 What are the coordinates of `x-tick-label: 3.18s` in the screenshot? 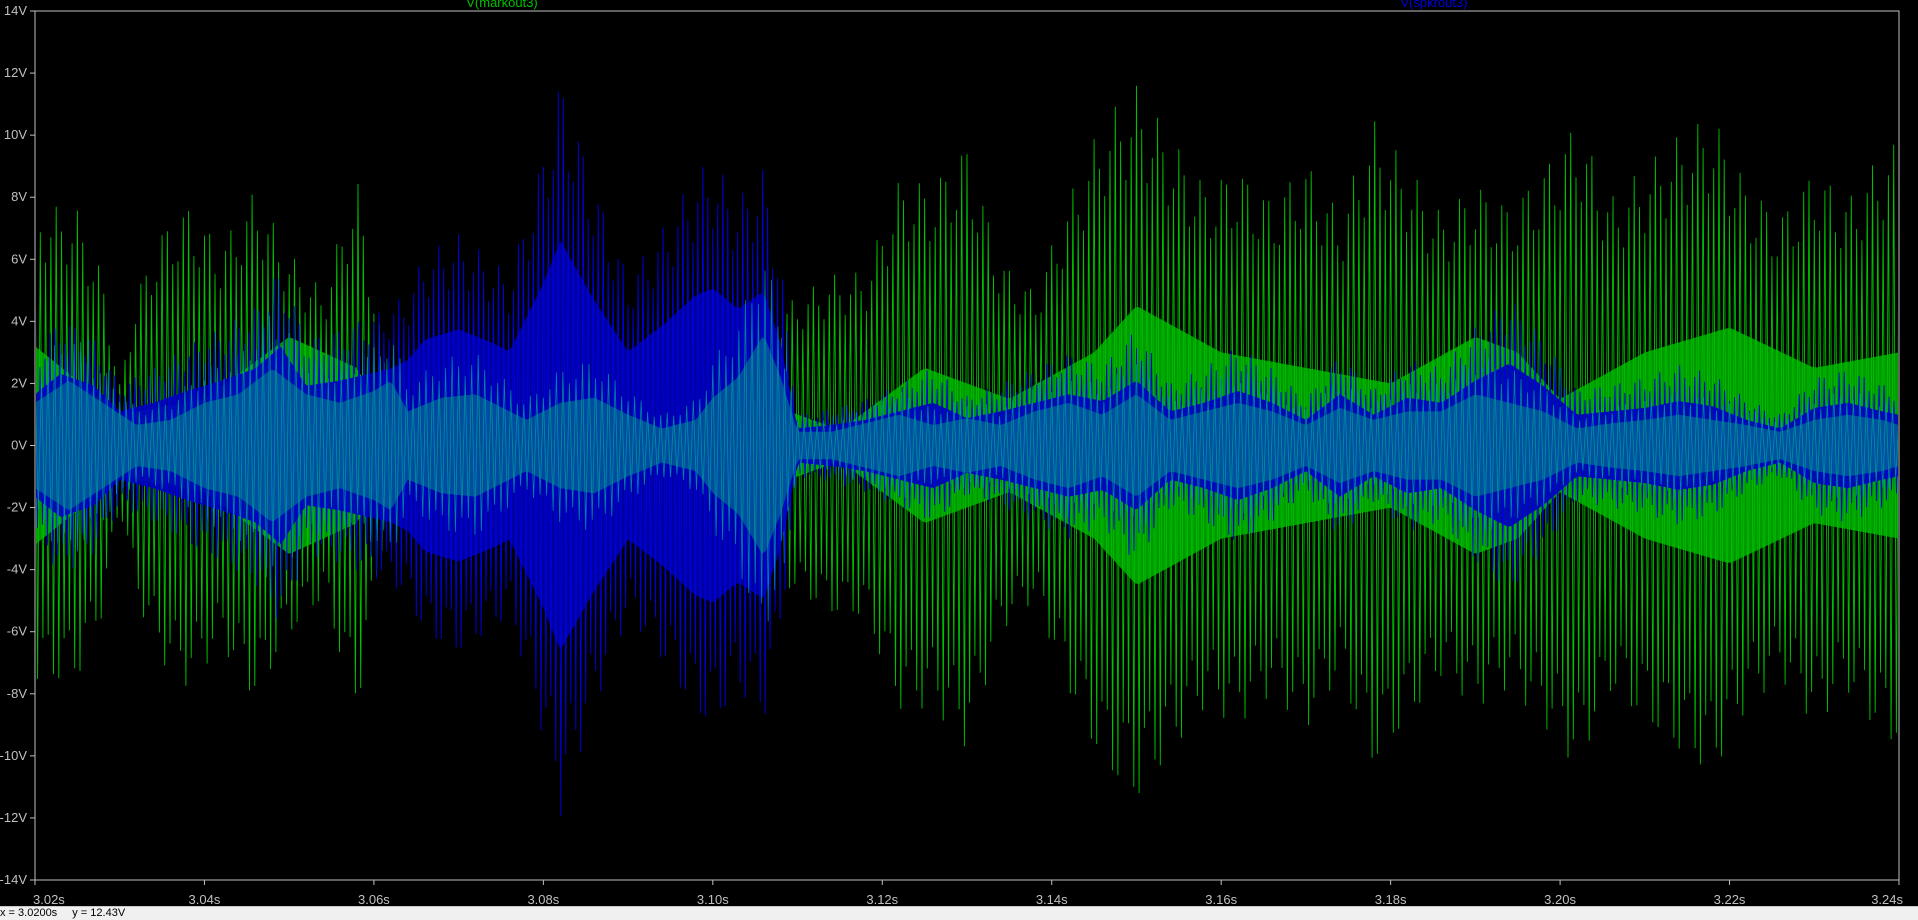 It's located at (1391, 899).